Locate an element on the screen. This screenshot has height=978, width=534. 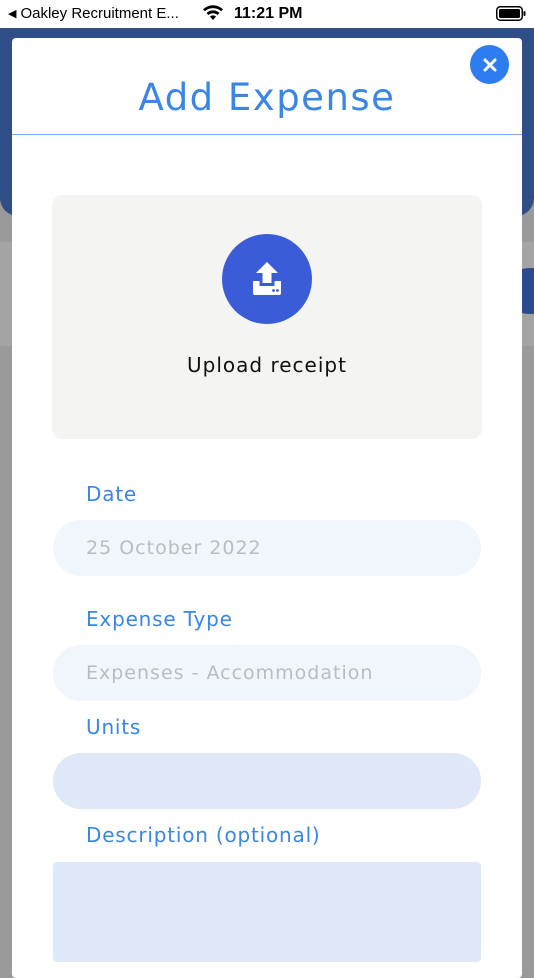
modal-title: Add Expense is located at coordinates (267, 97).